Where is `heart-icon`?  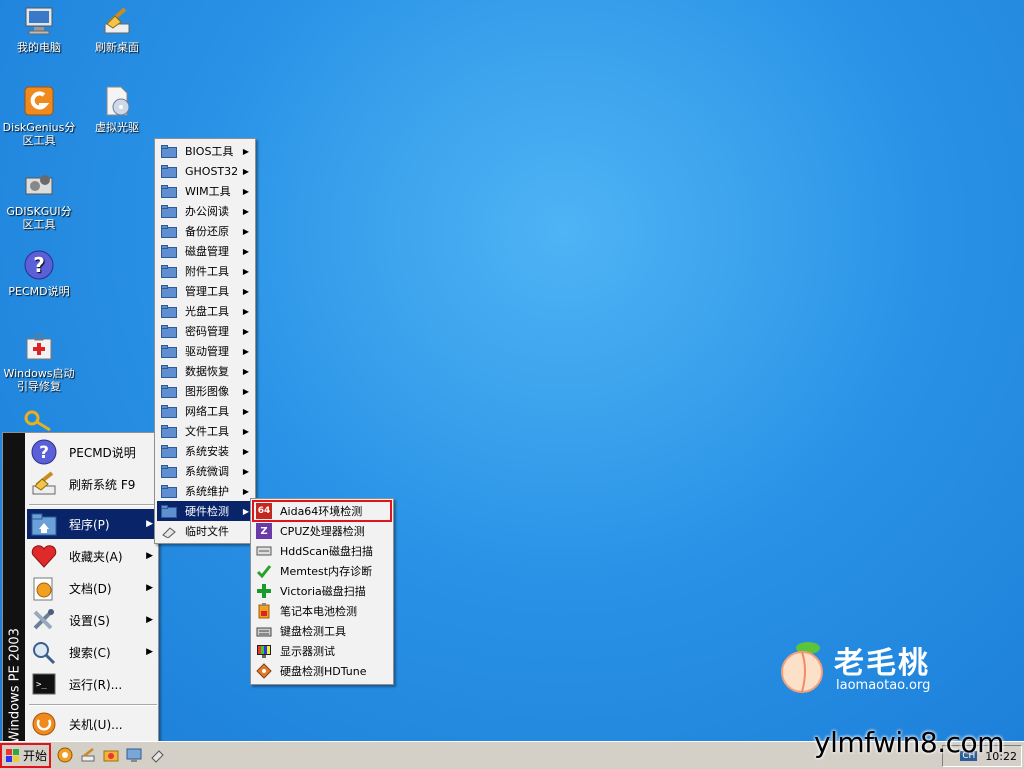
heart-icon is located at coordinates (44, 556).